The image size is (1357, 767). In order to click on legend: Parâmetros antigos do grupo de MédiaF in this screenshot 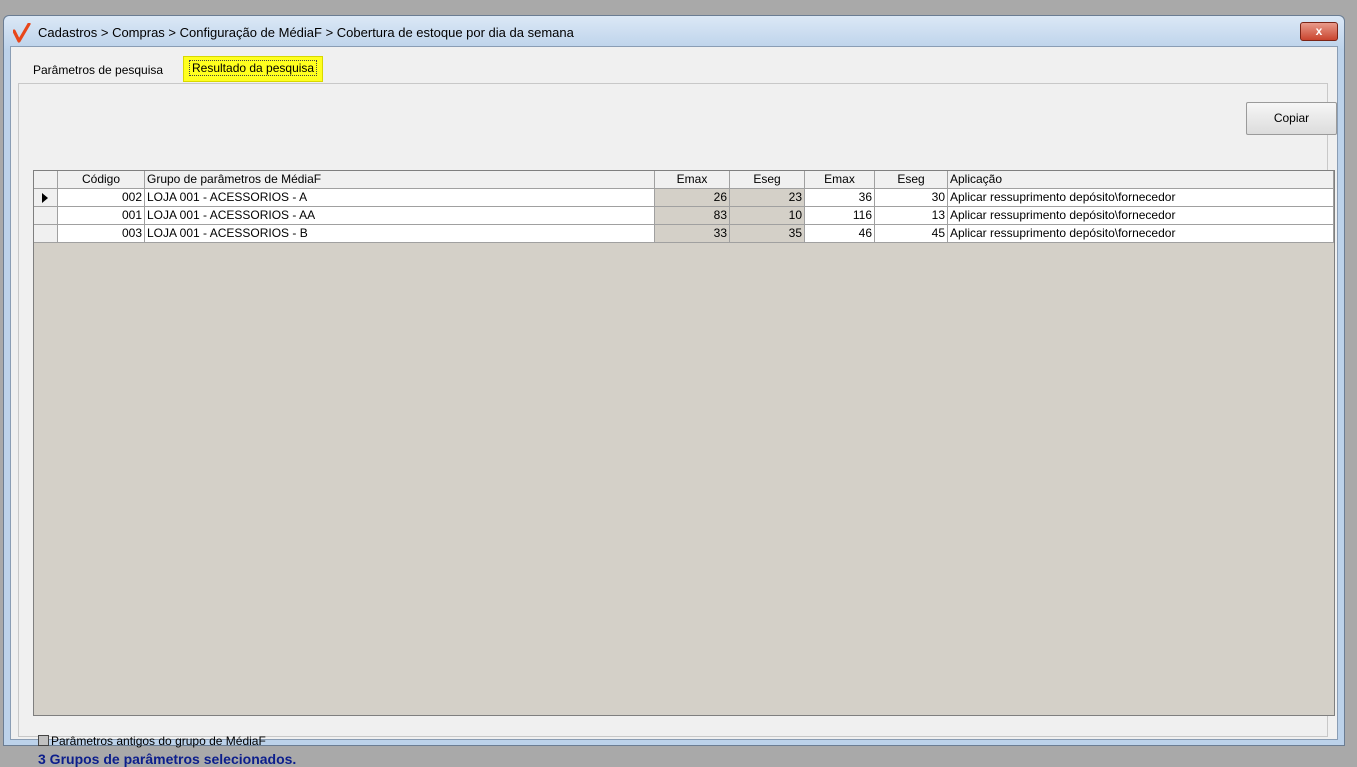, I will do `click(152, 741)`.